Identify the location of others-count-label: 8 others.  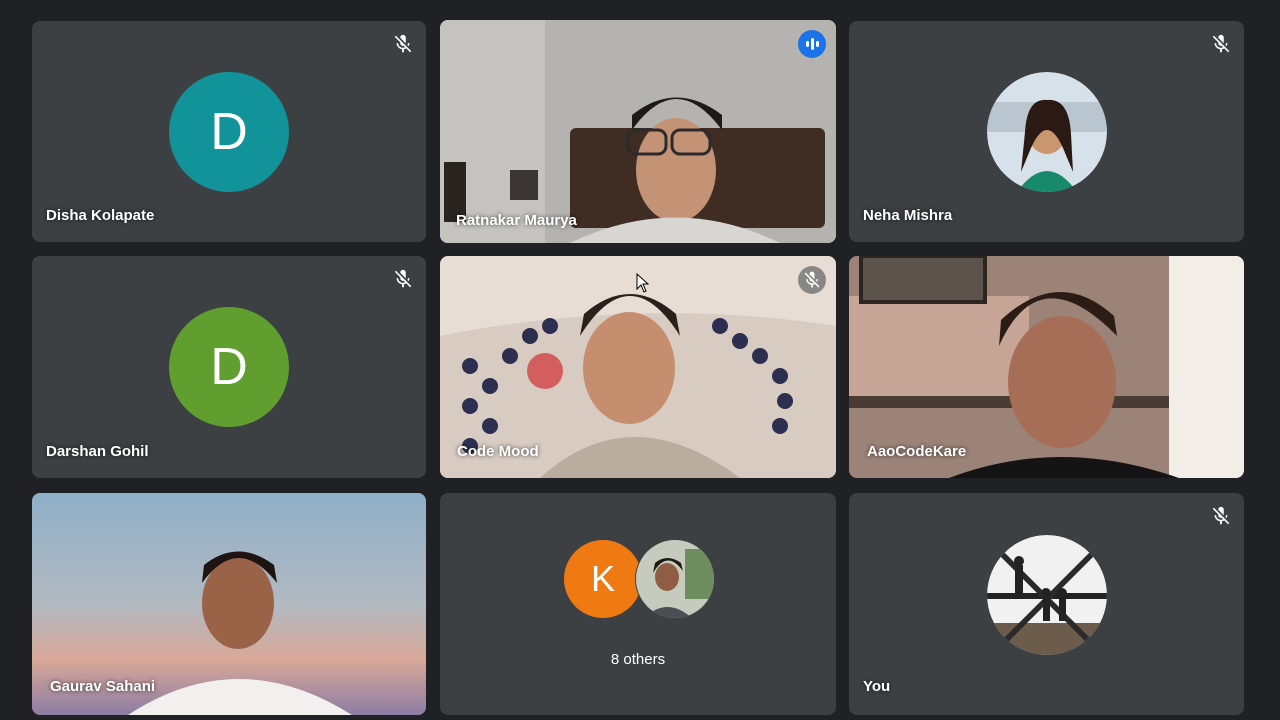
(638, 659).